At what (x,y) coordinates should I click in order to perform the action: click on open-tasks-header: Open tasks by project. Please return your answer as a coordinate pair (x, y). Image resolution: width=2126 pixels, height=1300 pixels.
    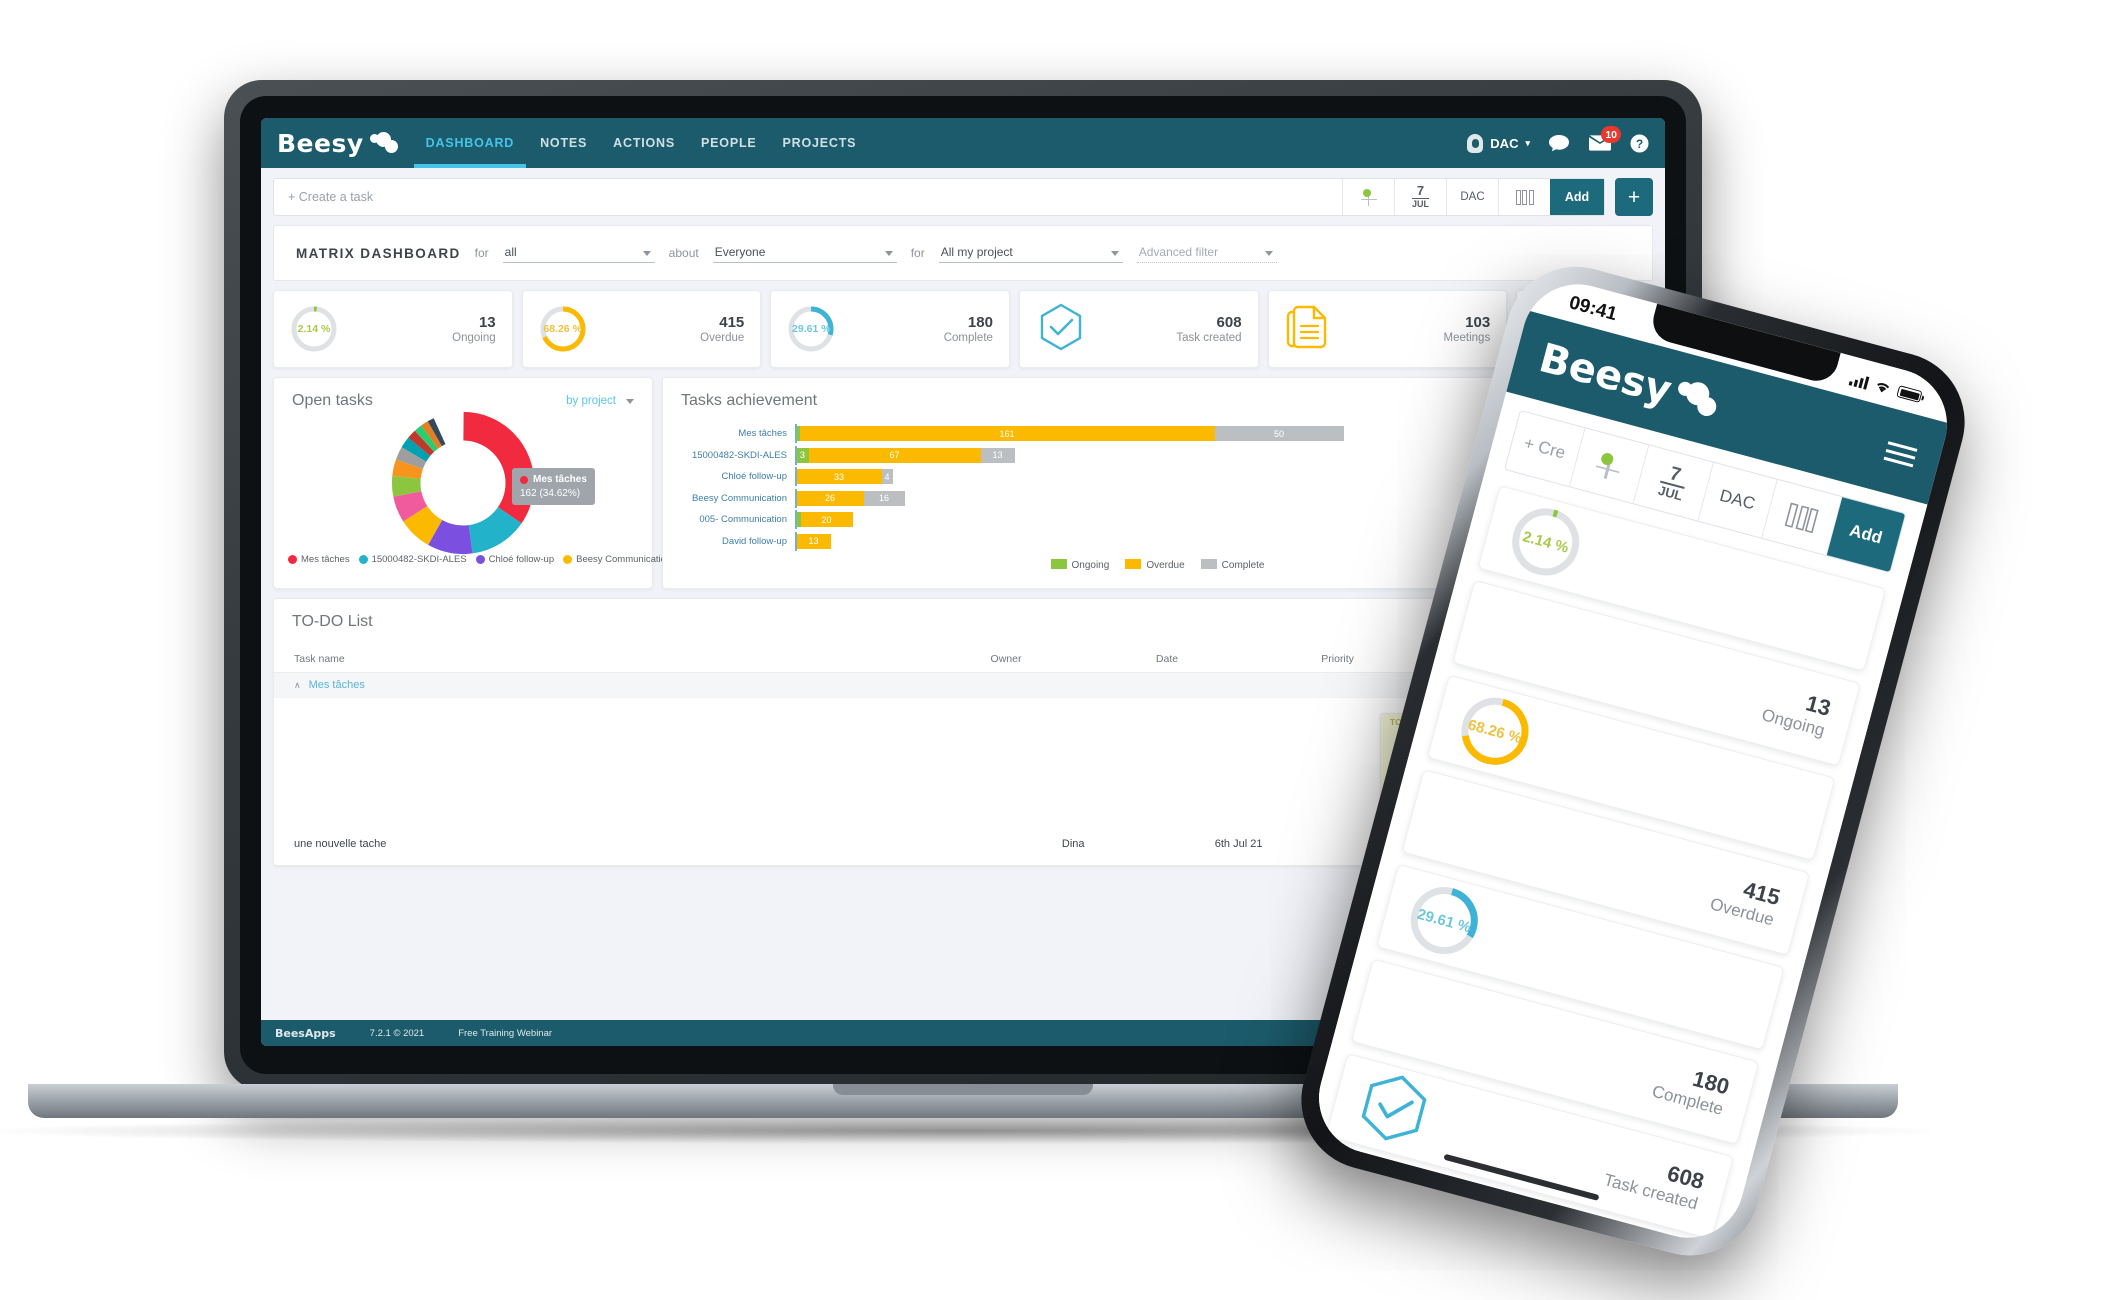
    Looking at the image, I should click on (463, 395).